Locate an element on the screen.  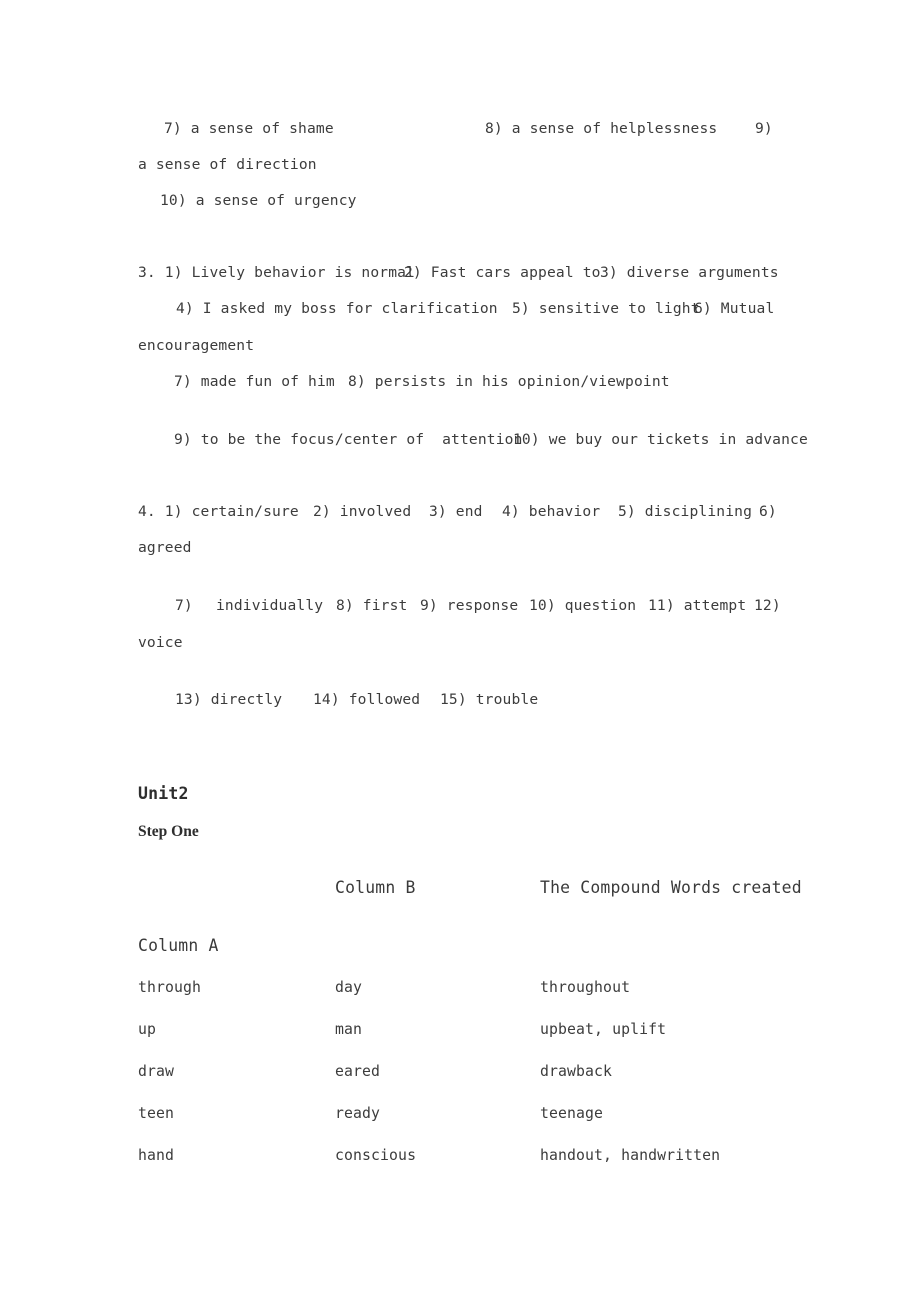
step-one-label: Step One is located at coordinates (168, 831).